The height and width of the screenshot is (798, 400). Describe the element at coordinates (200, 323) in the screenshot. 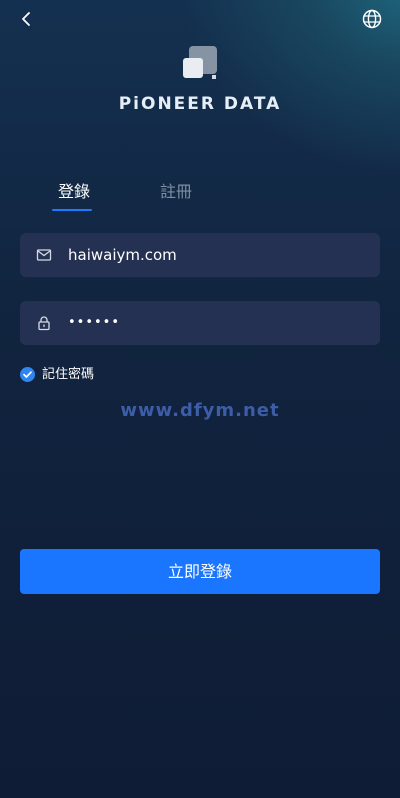

I see `password-field: ••••••` at that location.